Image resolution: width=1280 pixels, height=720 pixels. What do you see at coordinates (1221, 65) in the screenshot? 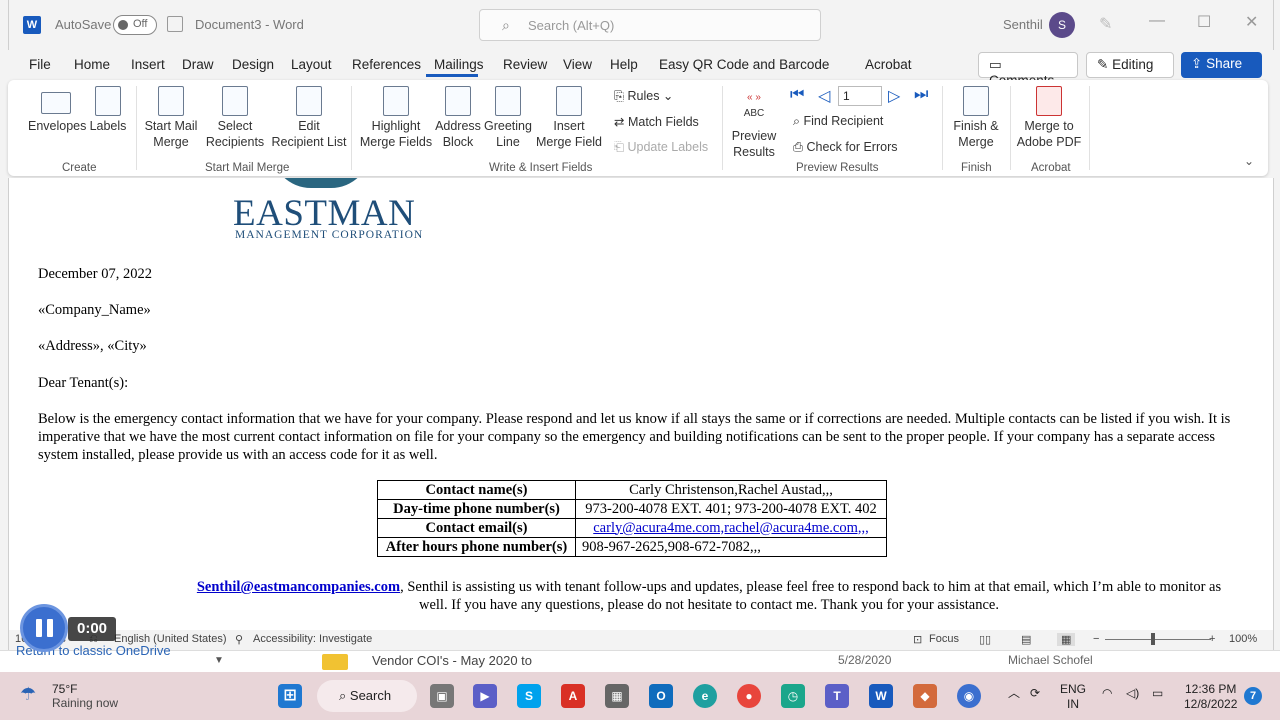
I see `share-button: ⇪ Share` at bounding box center [1221, 65].